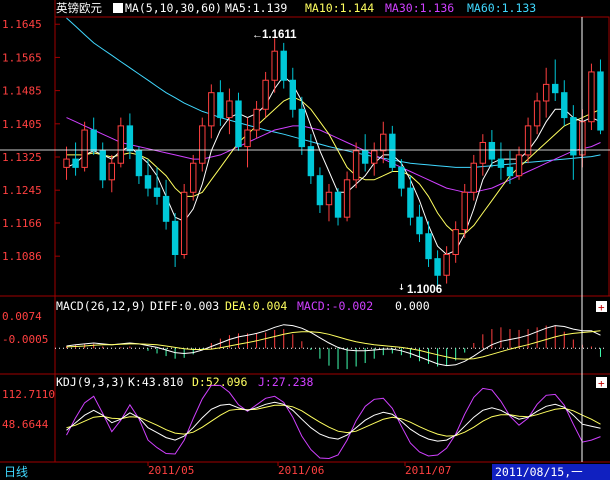 This screenshot has height=480, width=610. I want to click on macd-value-readout: MACD:-0.002, so click(335, 306).